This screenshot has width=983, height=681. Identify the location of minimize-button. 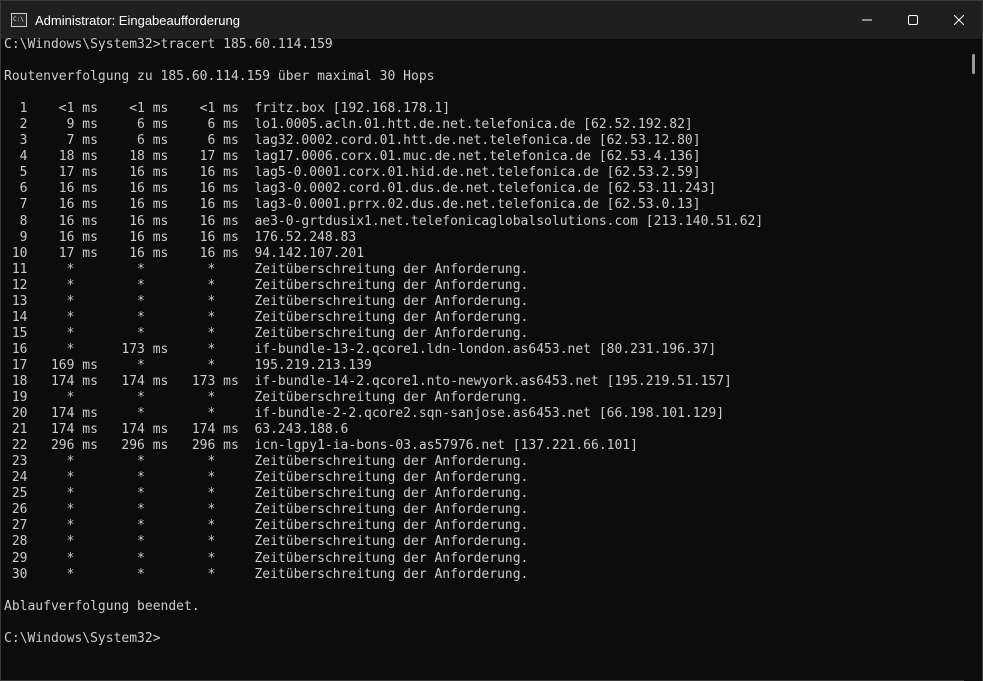
(867, 20).